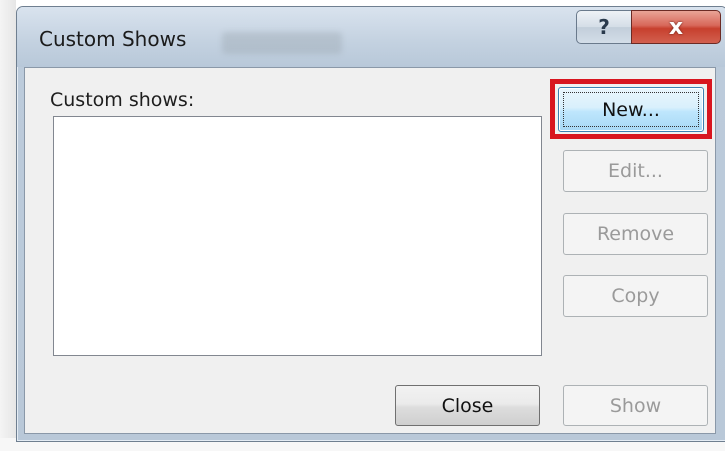 This screenshot has height=451, width=725. Describe the element at coordinates (282, 43) in the screenshot. I see `background-smudge` at that location.